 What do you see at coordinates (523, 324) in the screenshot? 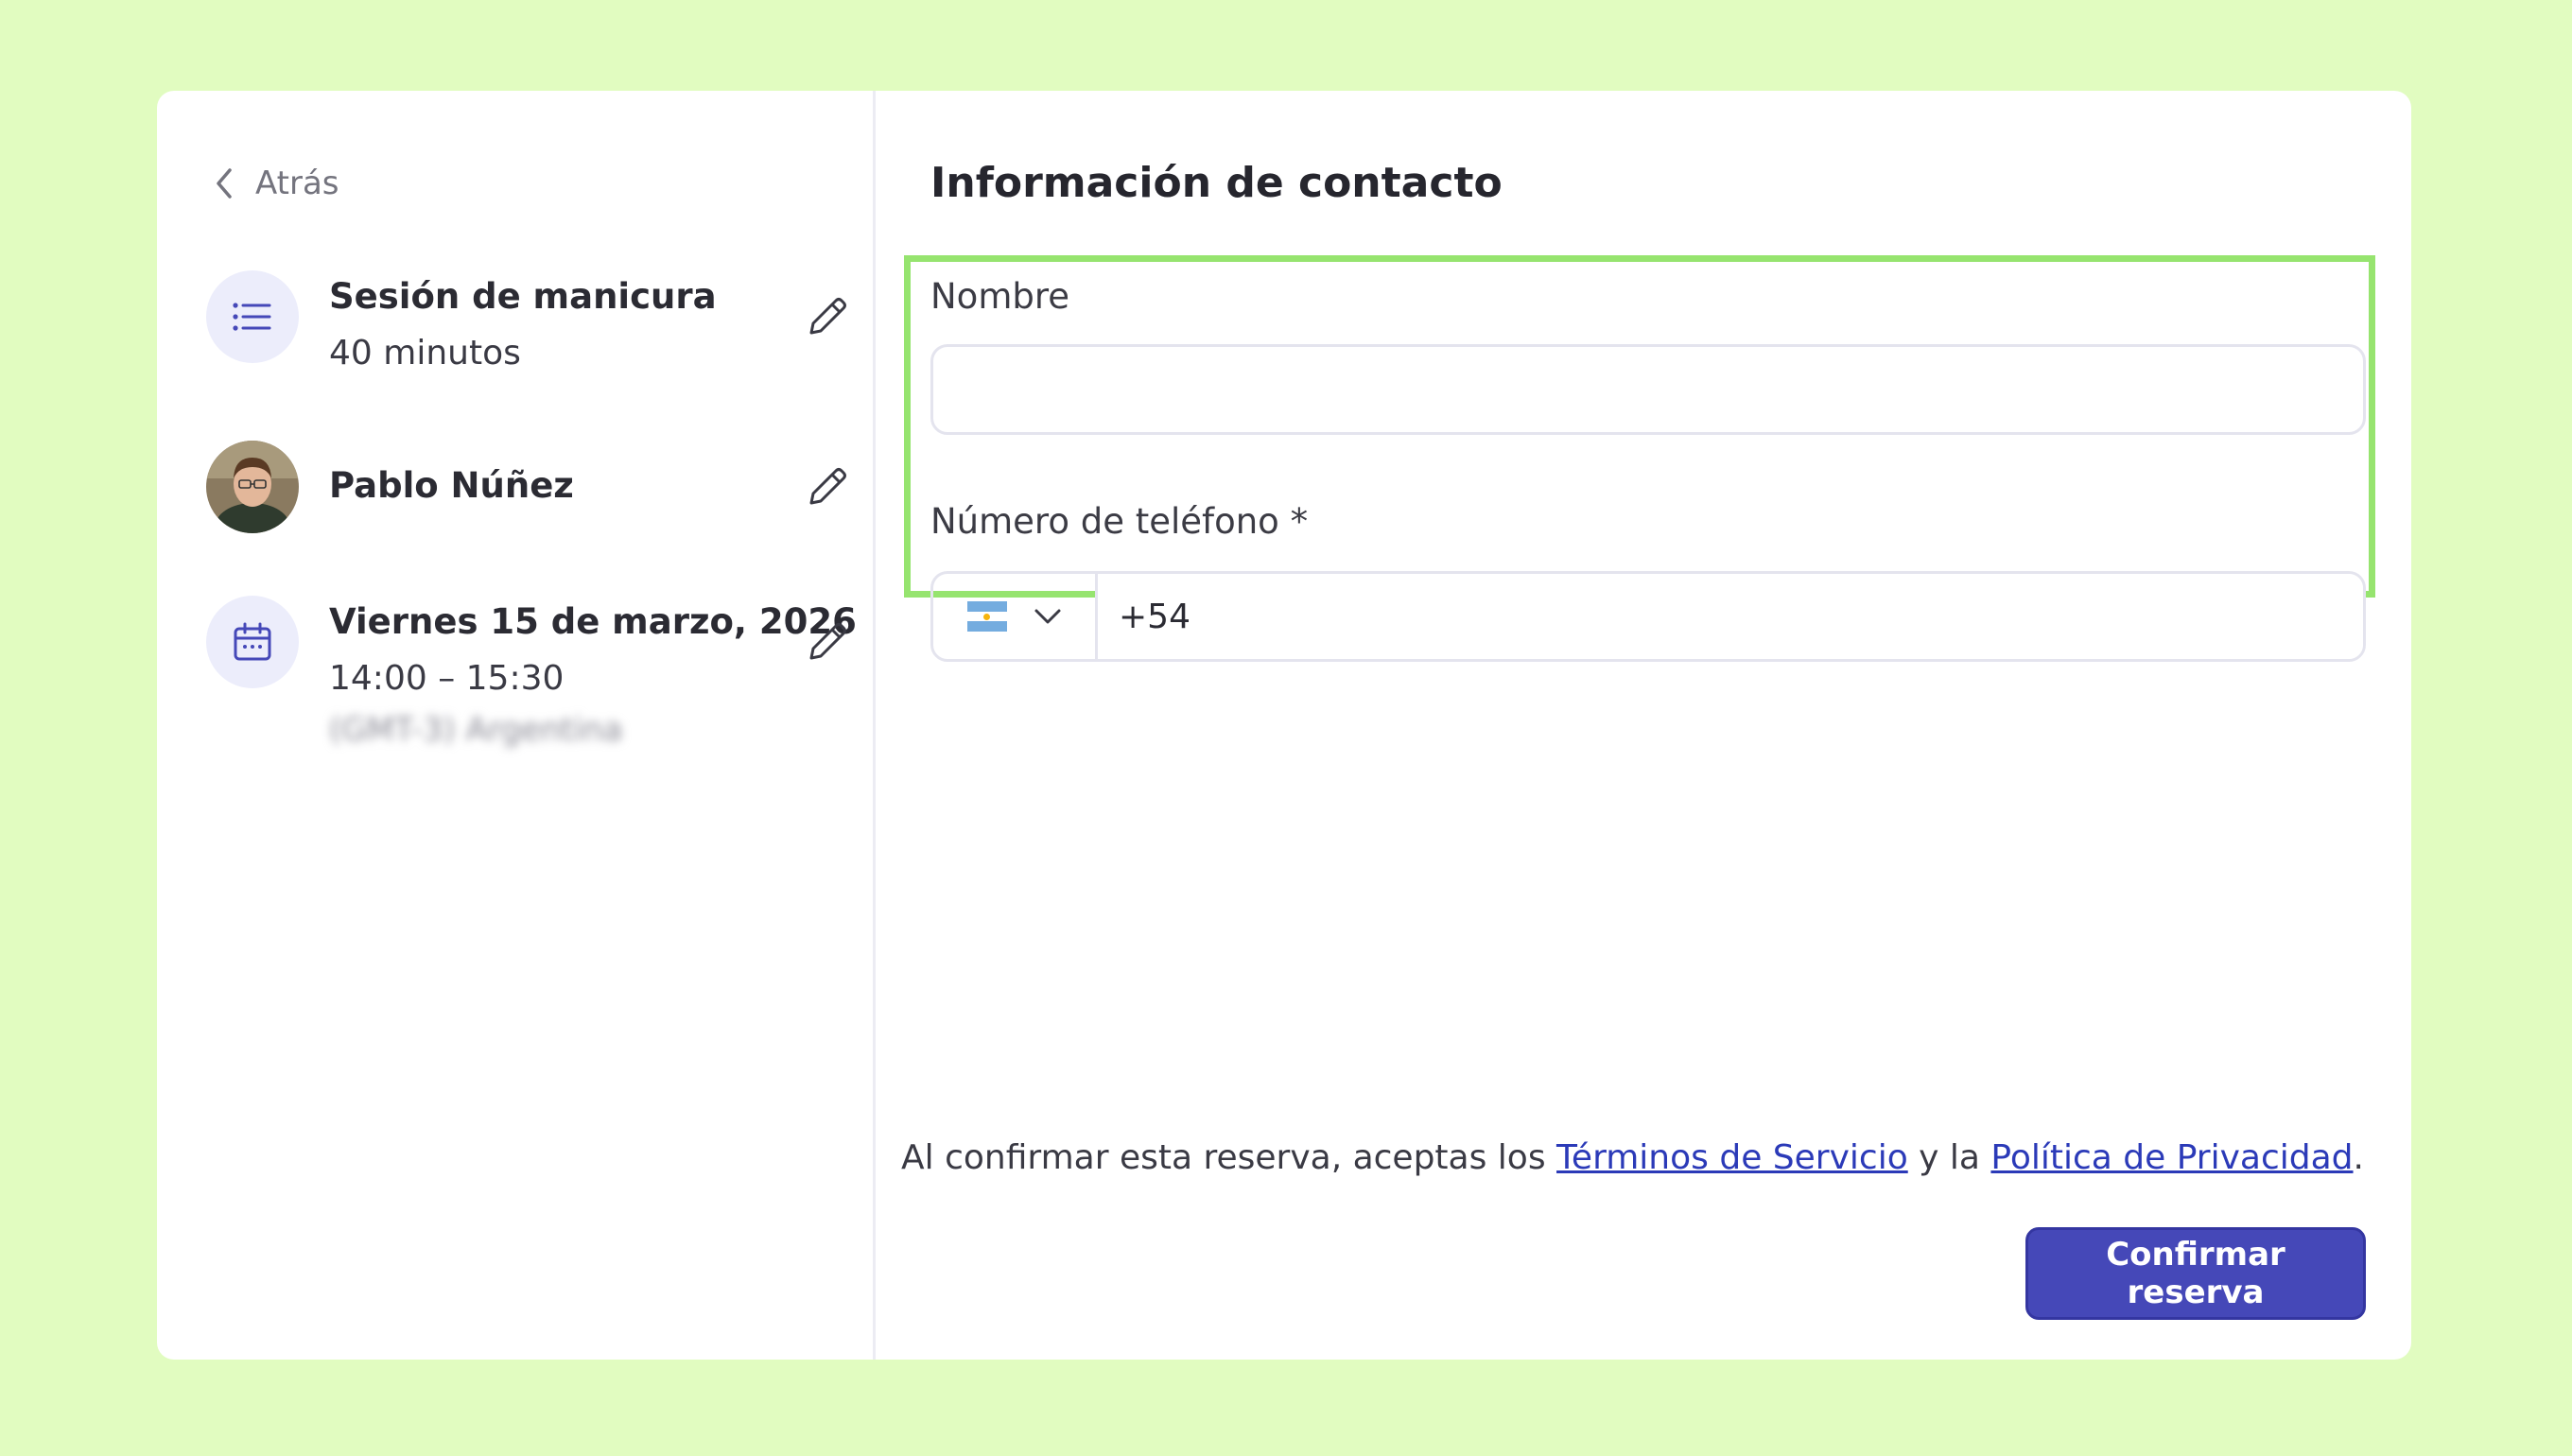
I see `service-text: Sesión de manicura 40 minutos` at bounding box center [523, 324].